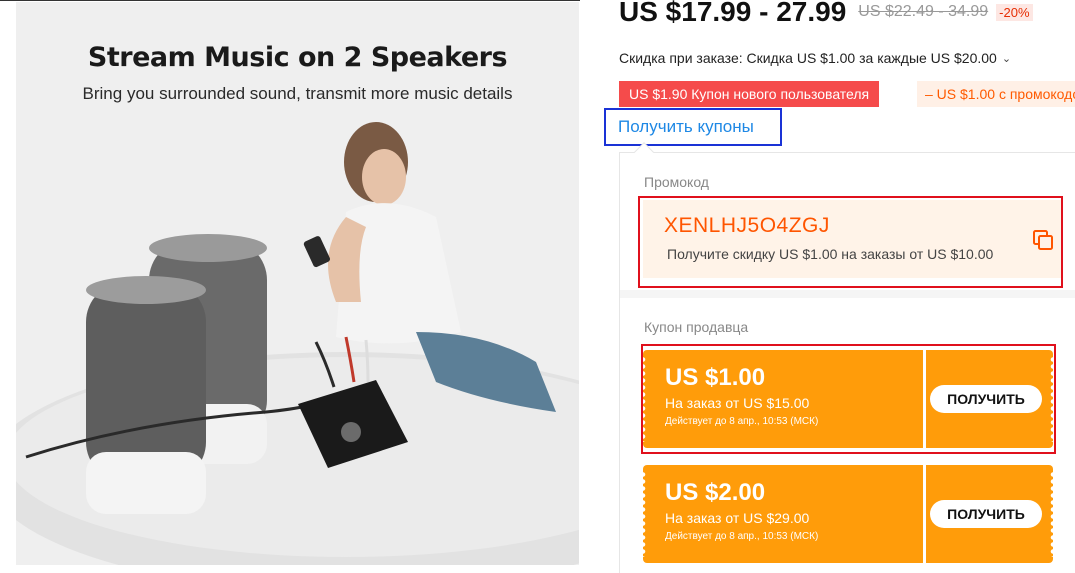  Describe the element at coordinates (923, 11) in the screenshot. I see `original-price: US $22.49 - 34.99` at that location.